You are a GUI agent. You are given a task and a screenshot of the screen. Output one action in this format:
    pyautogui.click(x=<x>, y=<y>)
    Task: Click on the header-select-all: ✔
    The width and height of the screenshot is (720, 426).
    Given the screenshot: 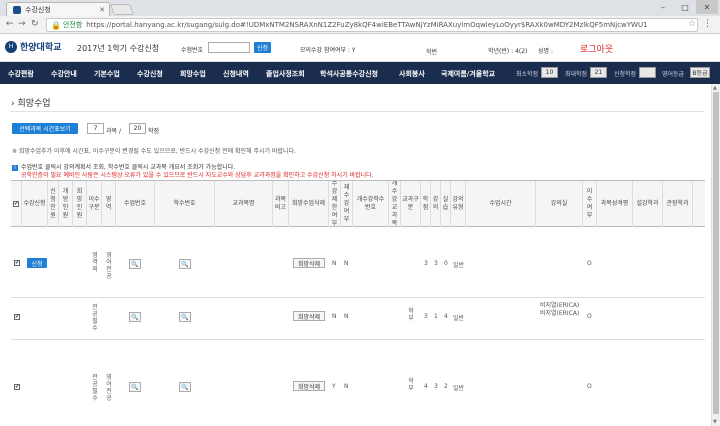 What is the action you would take?
    pyautogui.click(x=16, y=204)
    